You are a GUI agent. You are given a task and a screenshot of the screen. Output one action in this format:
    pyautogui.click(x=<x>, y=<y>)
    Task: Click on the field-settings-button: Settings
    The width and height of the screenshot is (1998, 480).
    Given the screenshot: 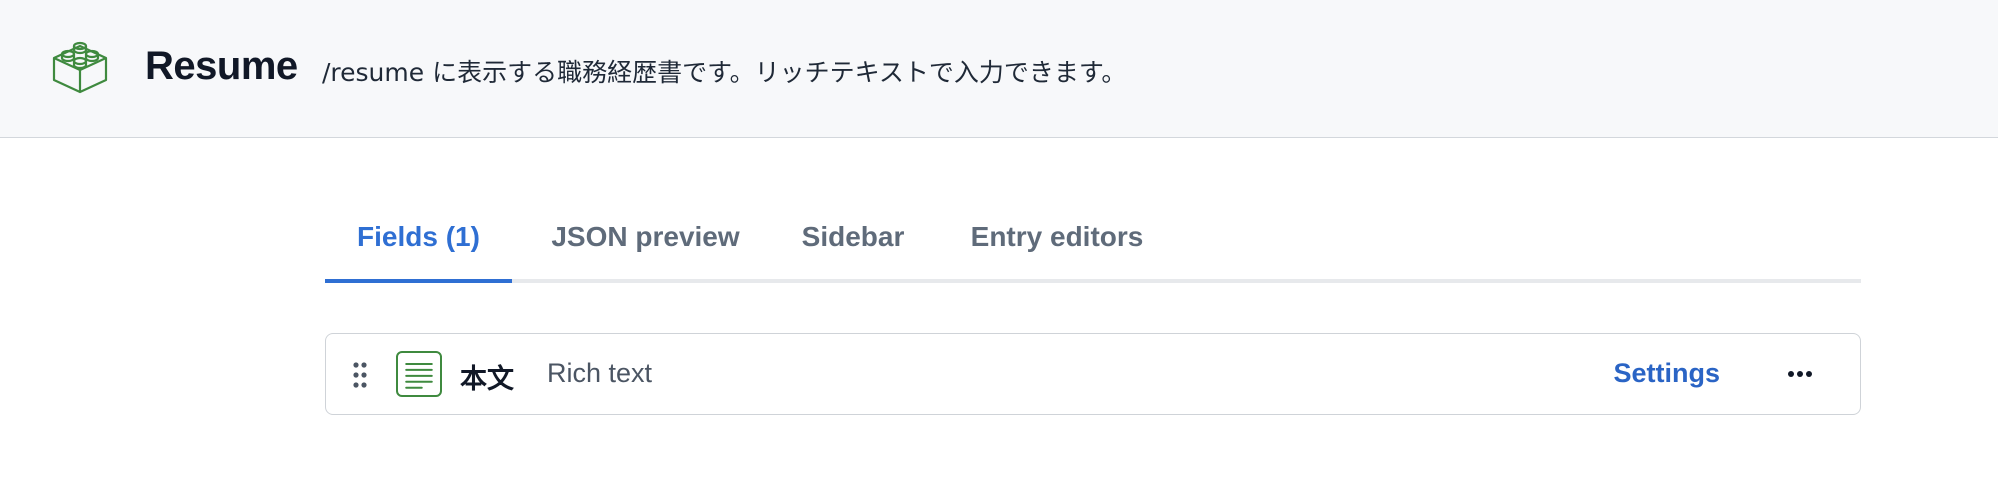 What is the action you would take?
    pyautogui.click(x=1666, y=373)
    